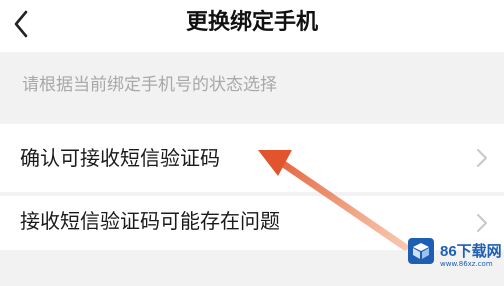 Image resolution: width=504 pixels, height=286 pixels. What do you see at coordinates (251, 22) in the screenshot?
I see `page-title: 更换绑定手机` at bounding box center [251, 22].